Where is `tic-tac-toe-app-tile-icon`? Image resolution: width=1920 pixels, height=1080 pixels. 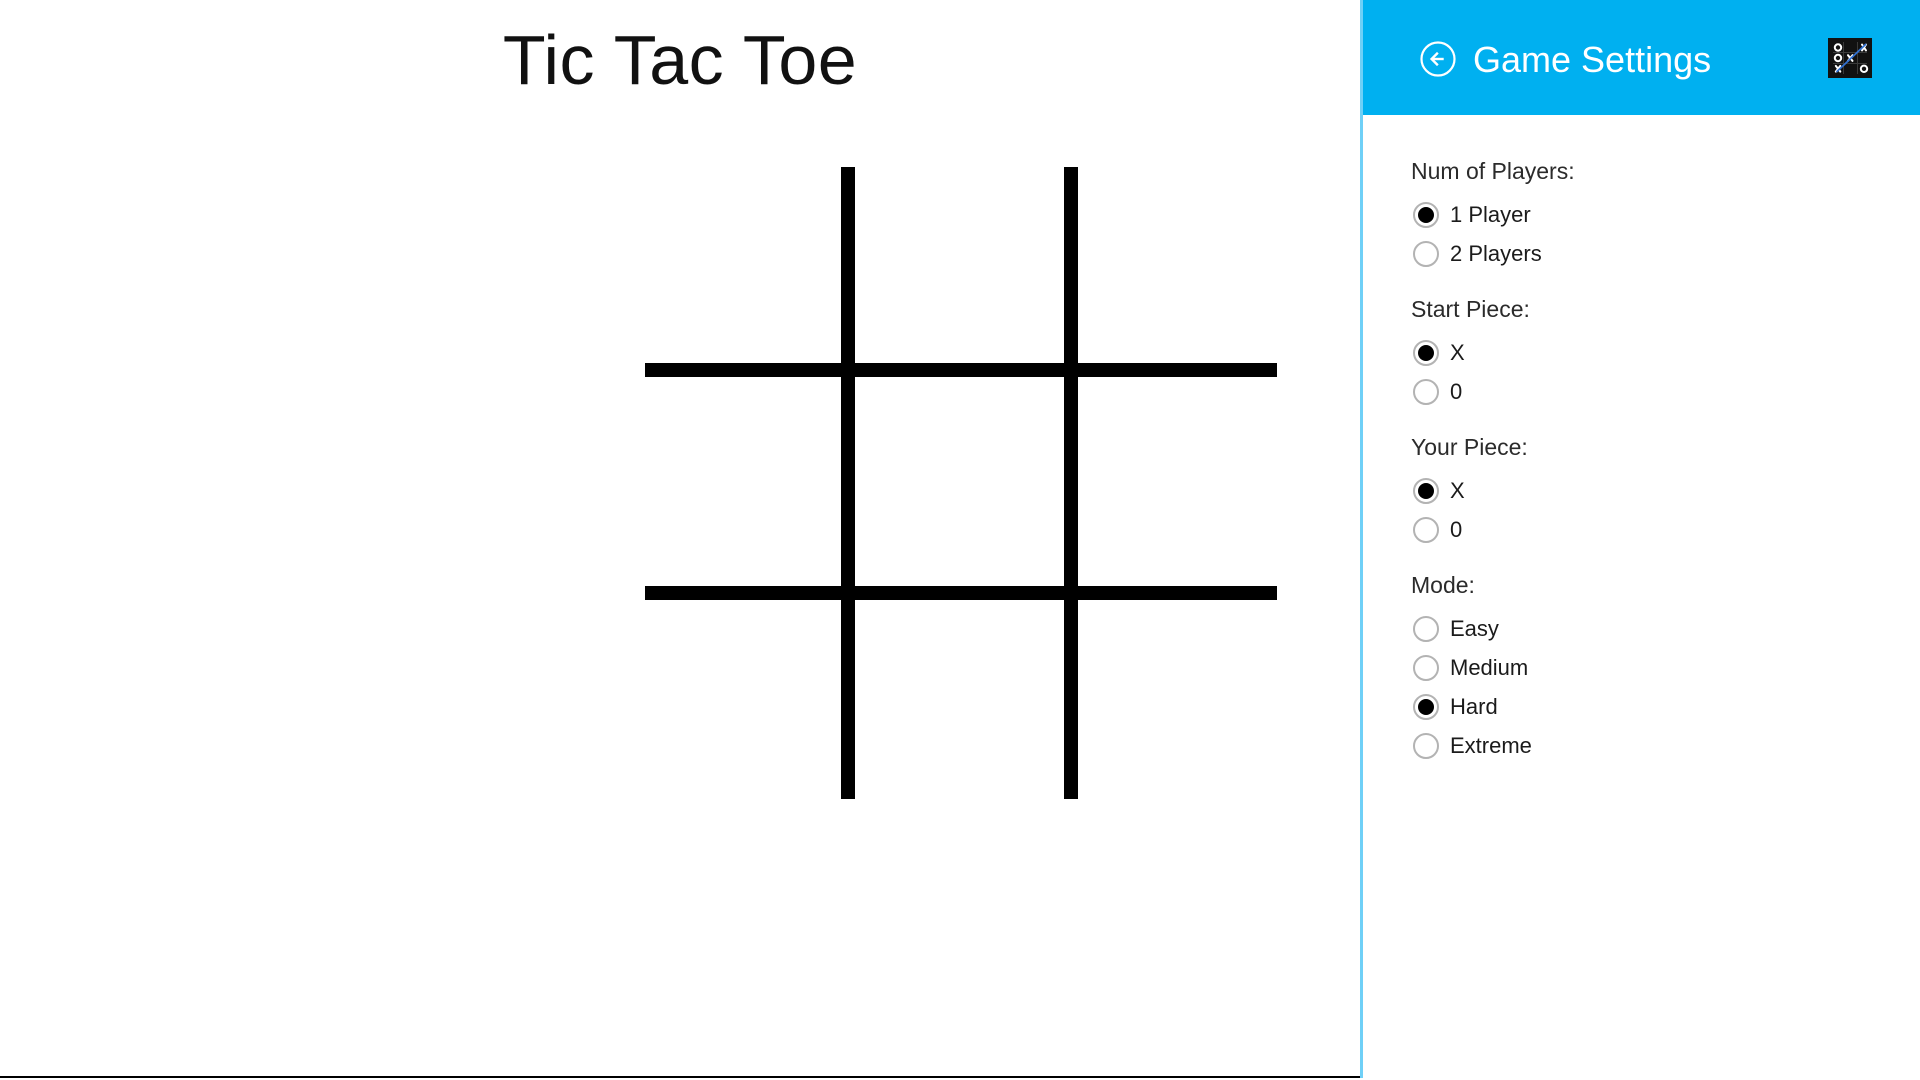 tic-tac-toe-app-tile-icon is located at coordinates (1850, 58).